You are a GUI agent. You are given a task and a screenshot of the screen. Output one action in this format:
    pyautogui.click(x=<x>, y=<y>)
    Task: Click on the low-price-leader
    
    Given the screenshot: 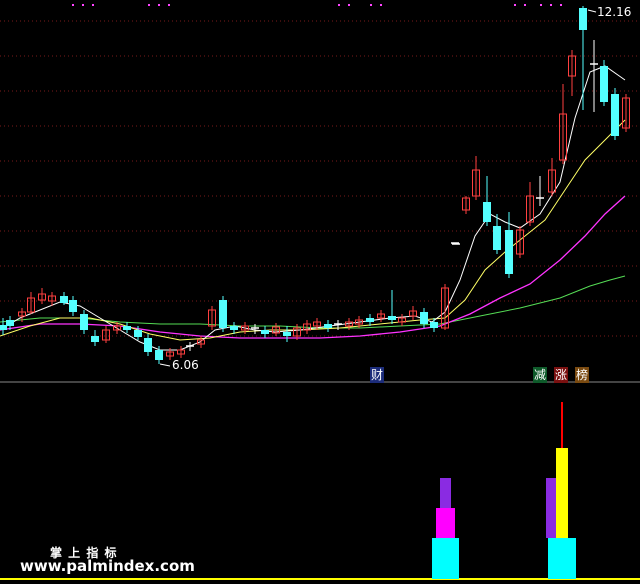 What is the action you would take?
    pyautogui.click(x=165, y=365)
    